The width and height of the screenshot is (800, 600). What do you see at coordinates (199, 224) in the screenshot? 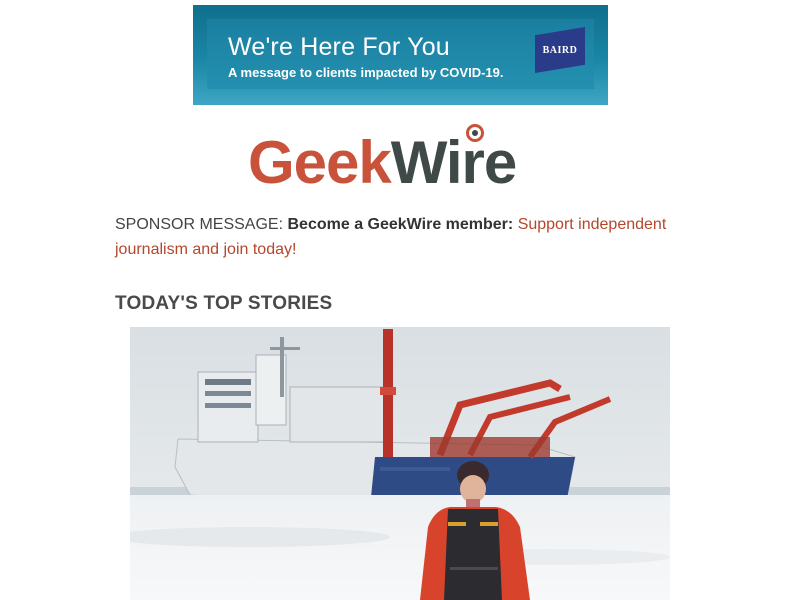
I see `sponsor-prefix: SPONSOR MESSAGE:` at bounding box center [199, 224].